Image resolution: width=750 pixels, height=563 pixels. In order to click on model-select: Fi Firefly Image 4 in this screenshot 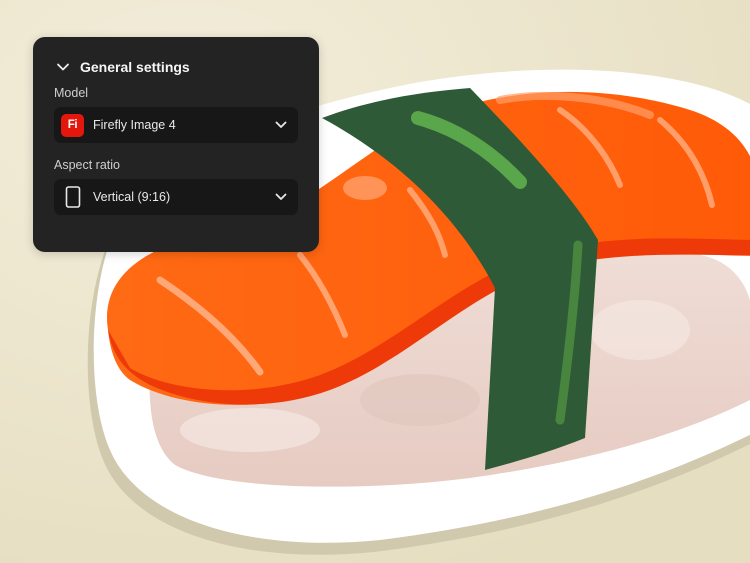, I will do `click(176, 125)`.